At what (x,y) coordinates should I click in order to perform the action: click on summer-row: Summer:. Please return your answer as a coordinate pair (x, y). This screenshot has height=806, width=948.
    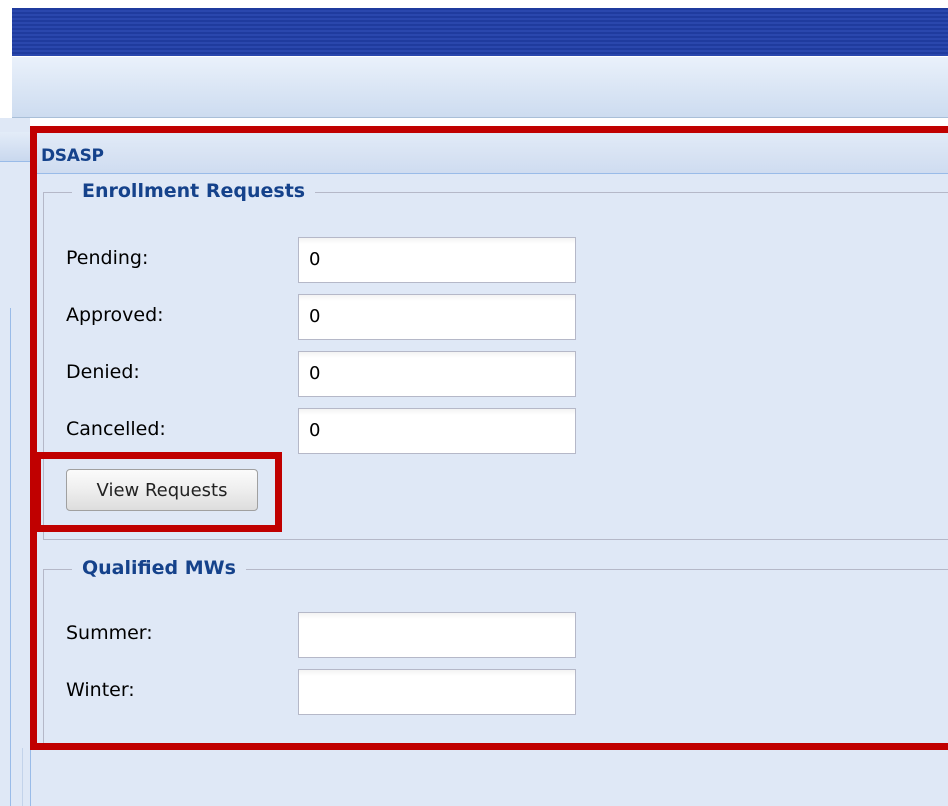
    Looking at the image, I should click on (326, 635).